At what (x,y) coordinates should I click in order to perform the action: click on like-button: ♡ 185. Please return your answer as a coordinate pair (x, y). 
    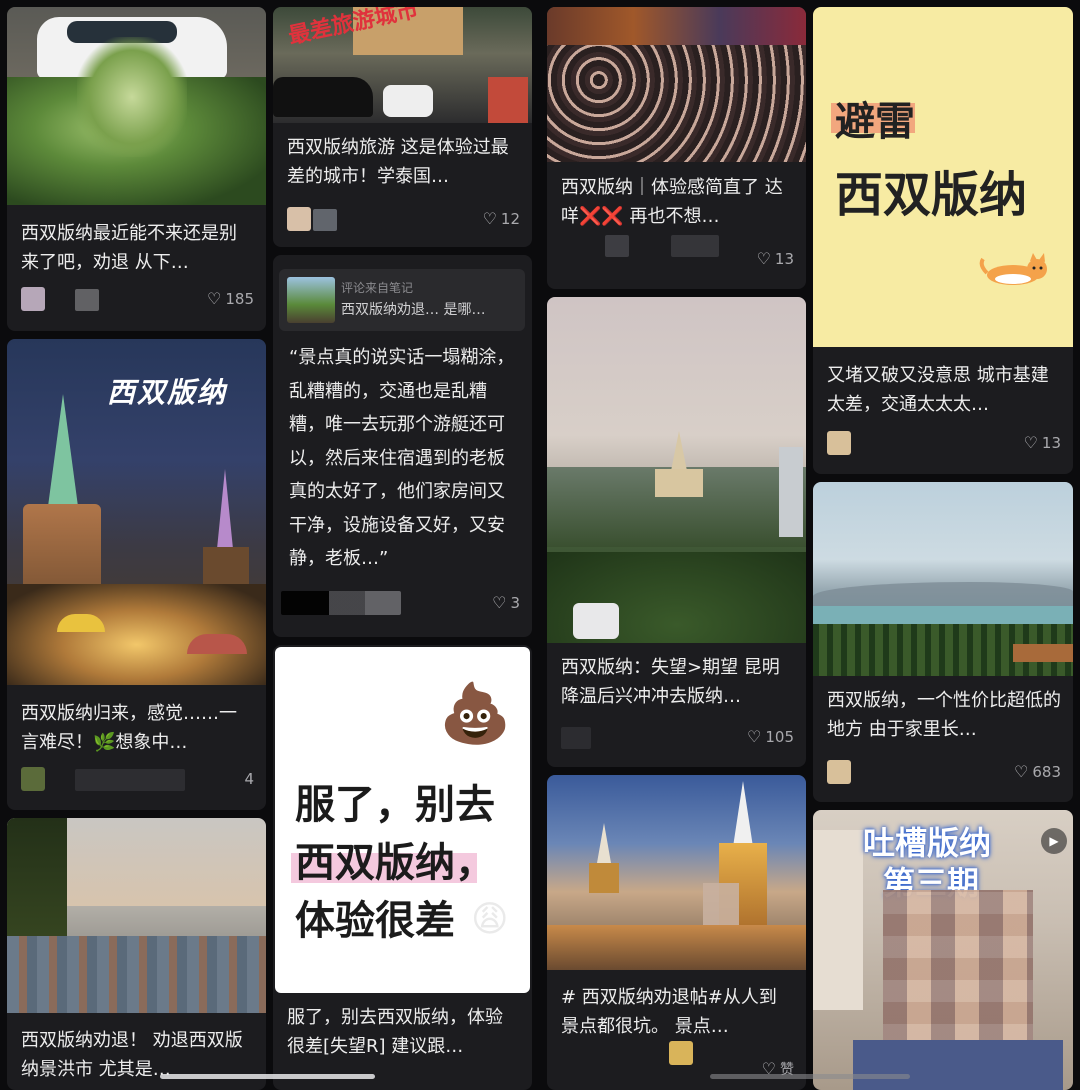
    Looking at the image, I should click on (230, 299).